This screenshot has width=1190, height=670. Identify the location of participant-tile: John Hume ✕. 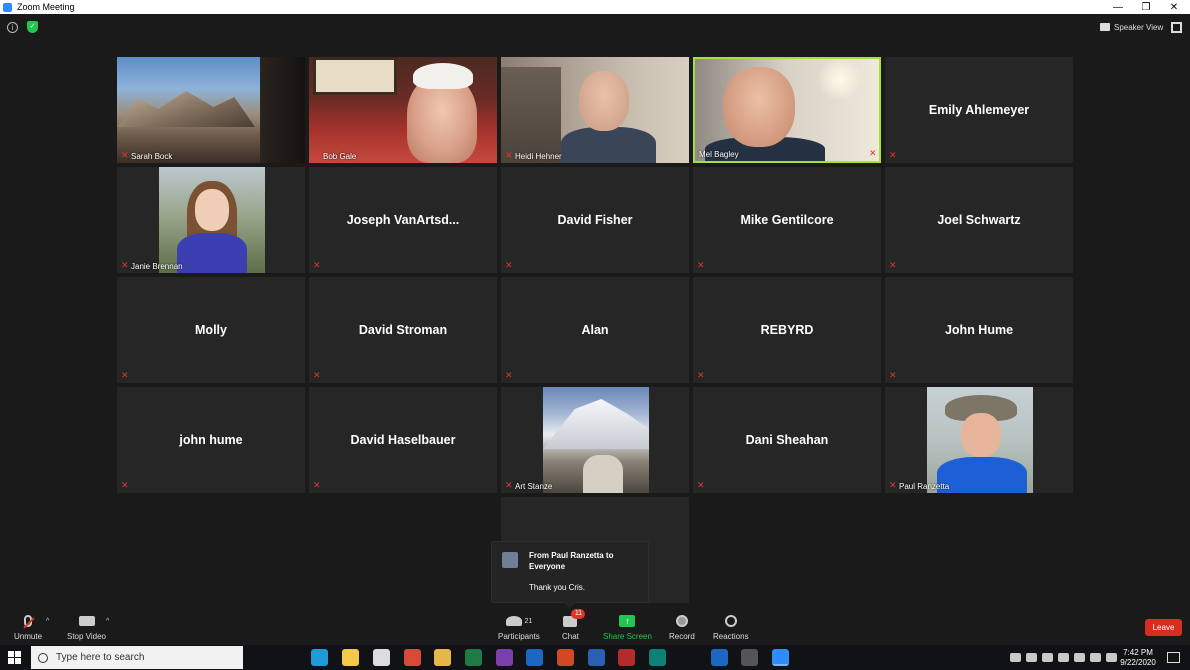
(979, 330).